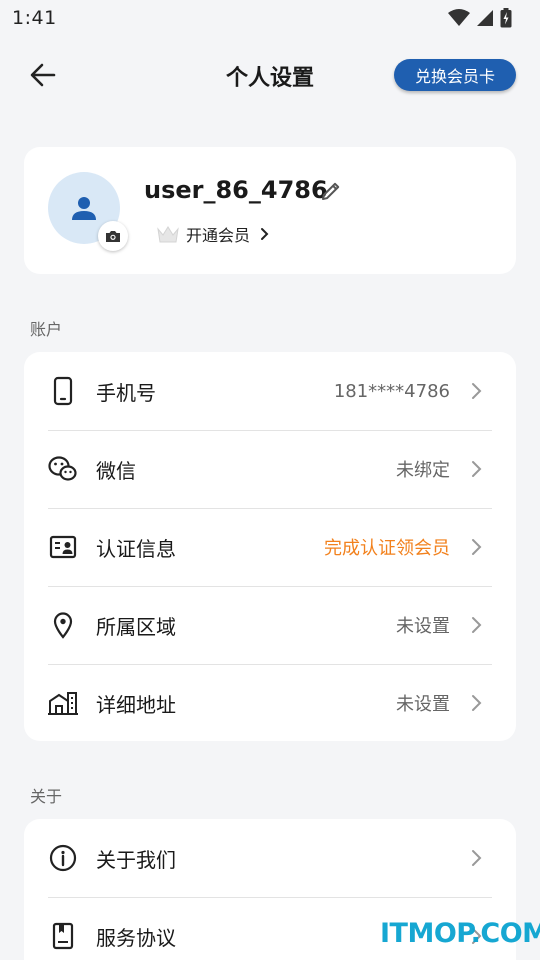 This screenshot has height=960, width=540. I want to click on row-label-phone: 手机号, so click(126, 392).